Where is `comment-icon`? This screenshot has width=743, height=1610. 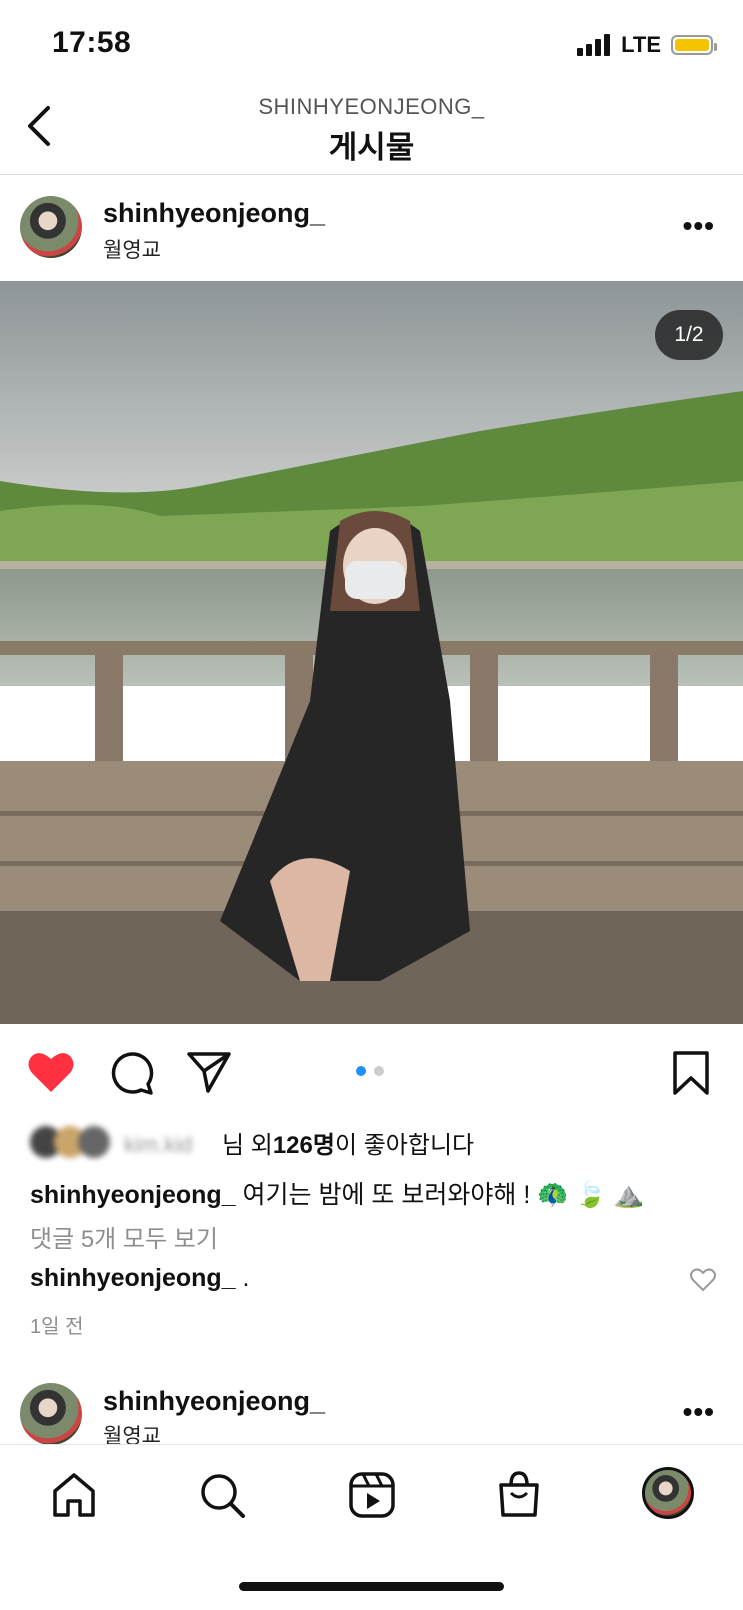
comment-icon is located at coordinates (131, 1073).